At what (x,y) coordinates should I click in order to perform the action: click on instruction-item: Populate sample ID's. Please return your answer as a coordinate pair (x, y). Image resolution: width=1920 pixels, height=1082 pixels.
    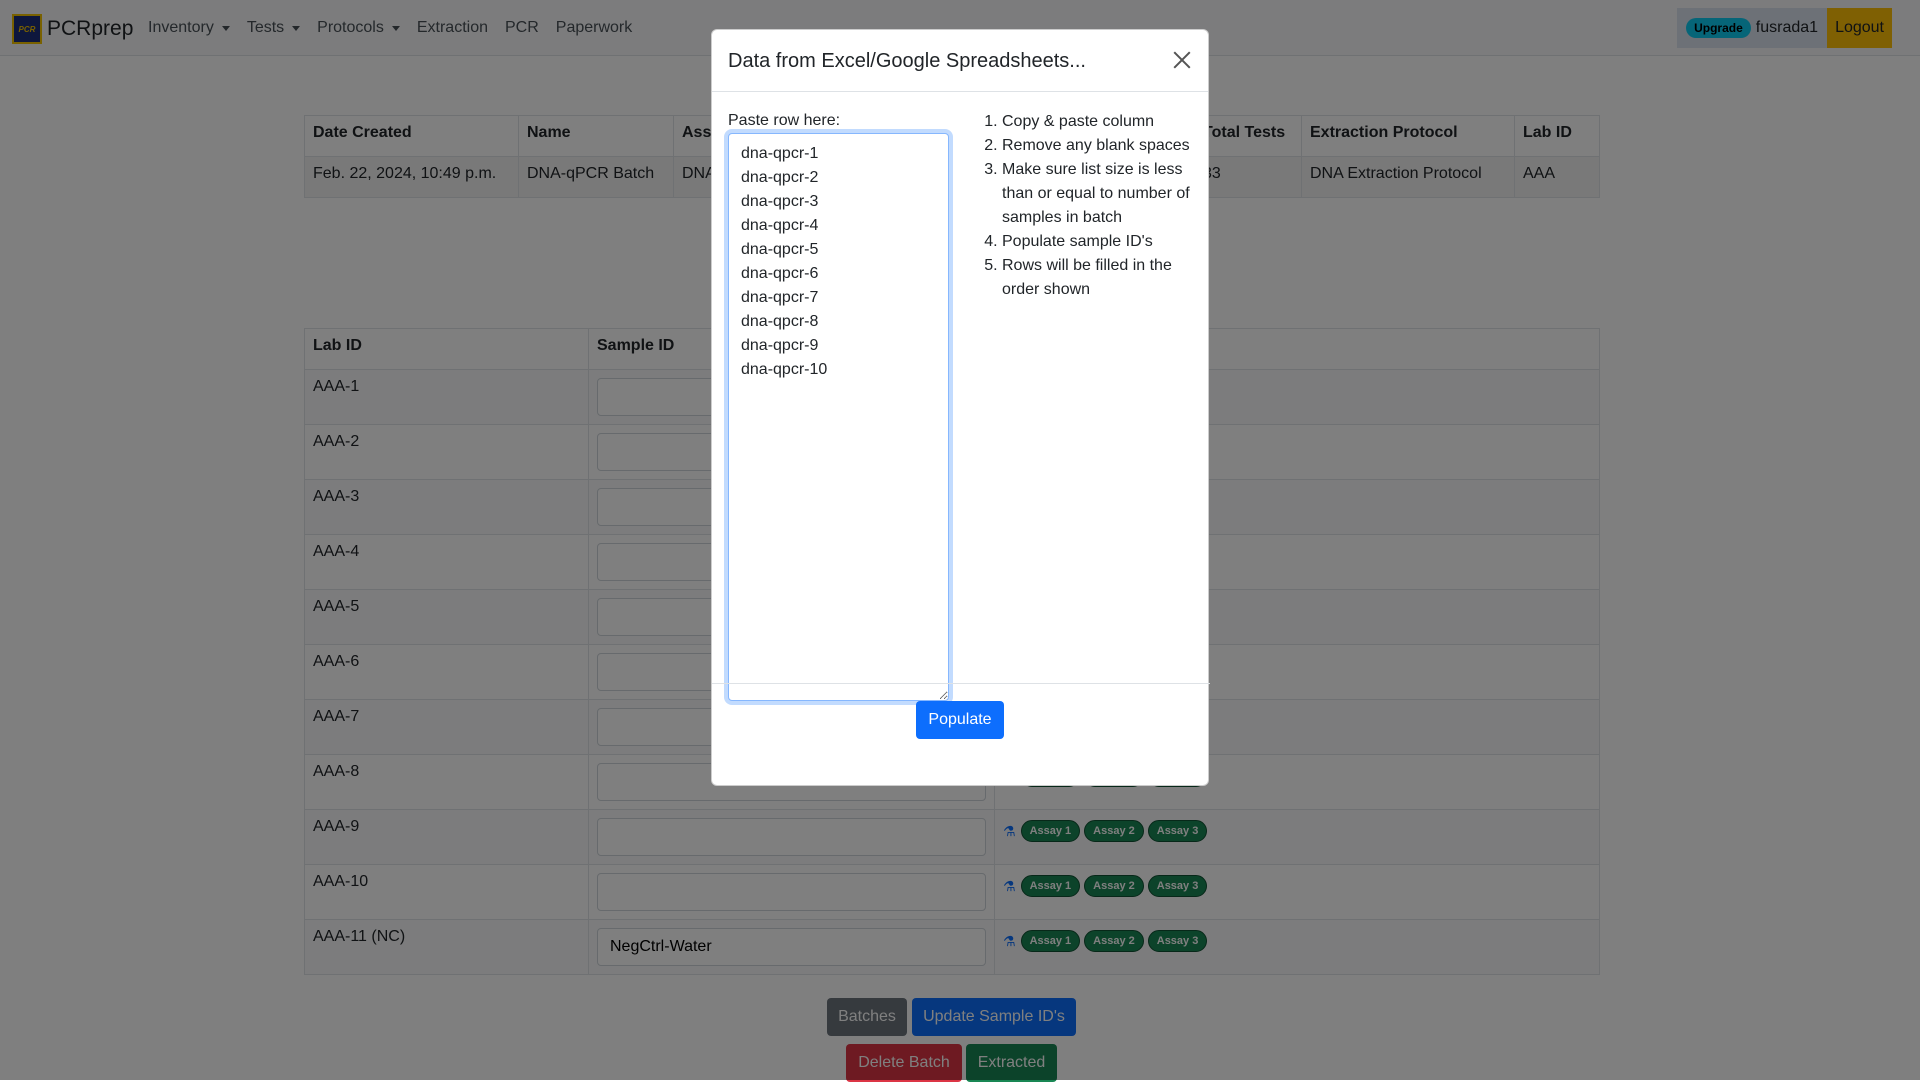
    Looking at the image, I should click on (1099, 242).